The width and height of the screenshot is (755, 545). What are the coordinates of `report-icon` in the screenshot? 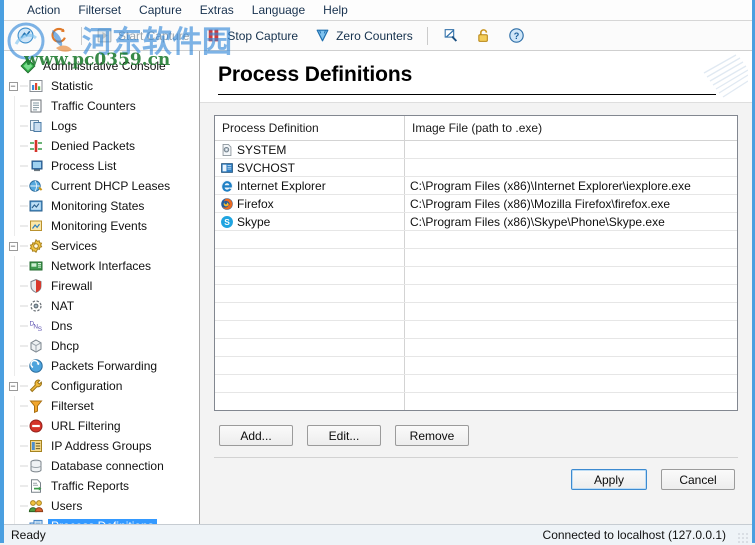 It's located at (36, 486).